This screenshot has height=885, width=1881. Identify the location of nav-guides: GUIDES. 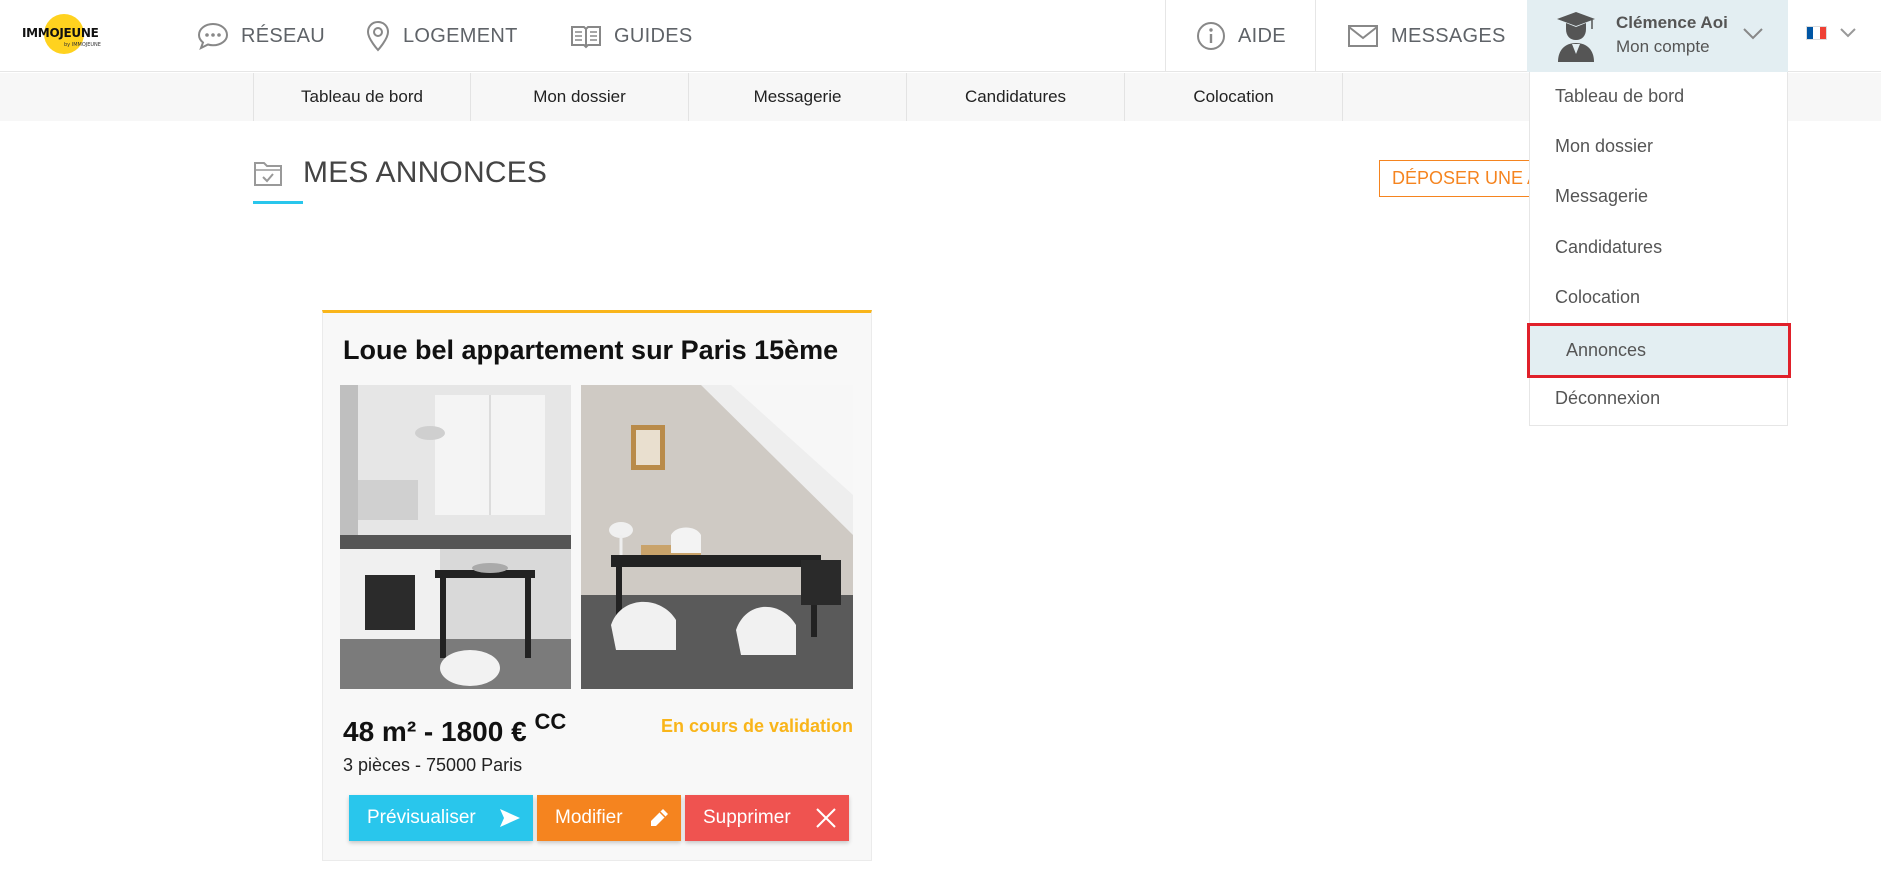
(631, 36).